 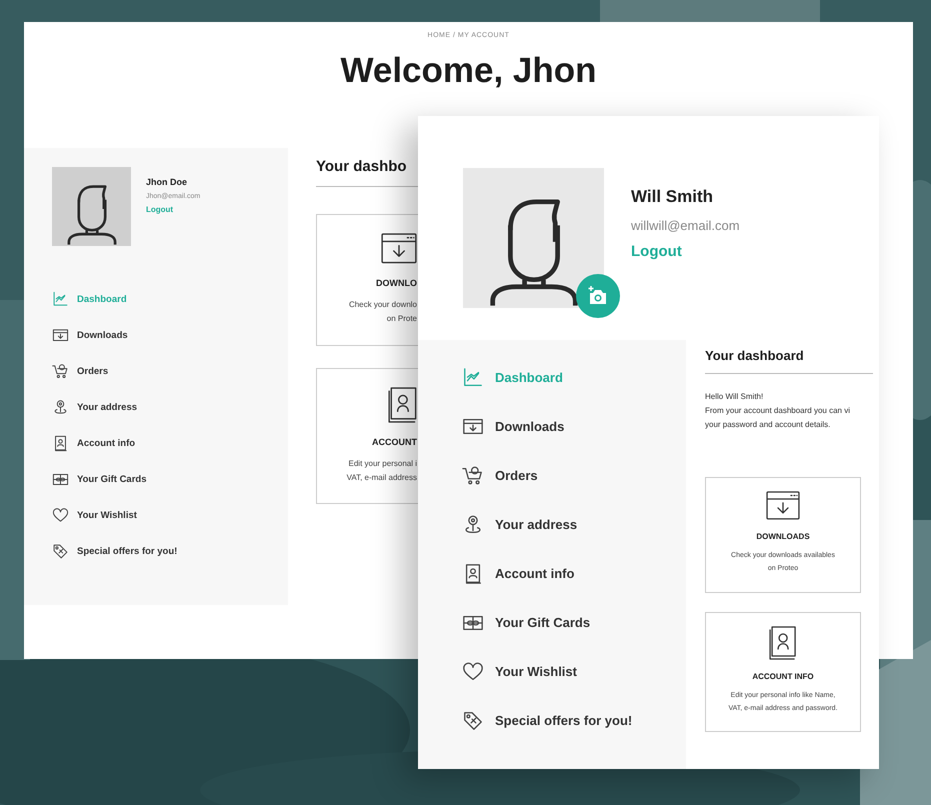 I want to click on dashboard-card: DOWNLO Check your downlo on Prote, so click(x=367, y=280).